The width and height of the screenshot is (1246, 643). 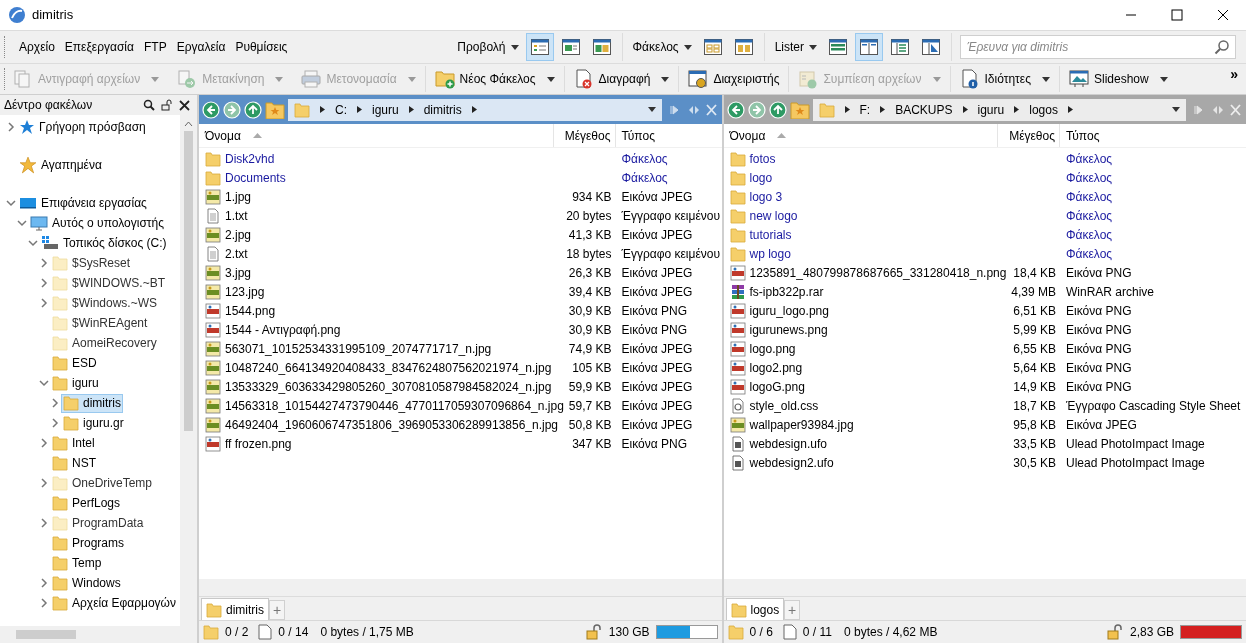 I want to click on unlock-icon, so click(x=167, y=105).